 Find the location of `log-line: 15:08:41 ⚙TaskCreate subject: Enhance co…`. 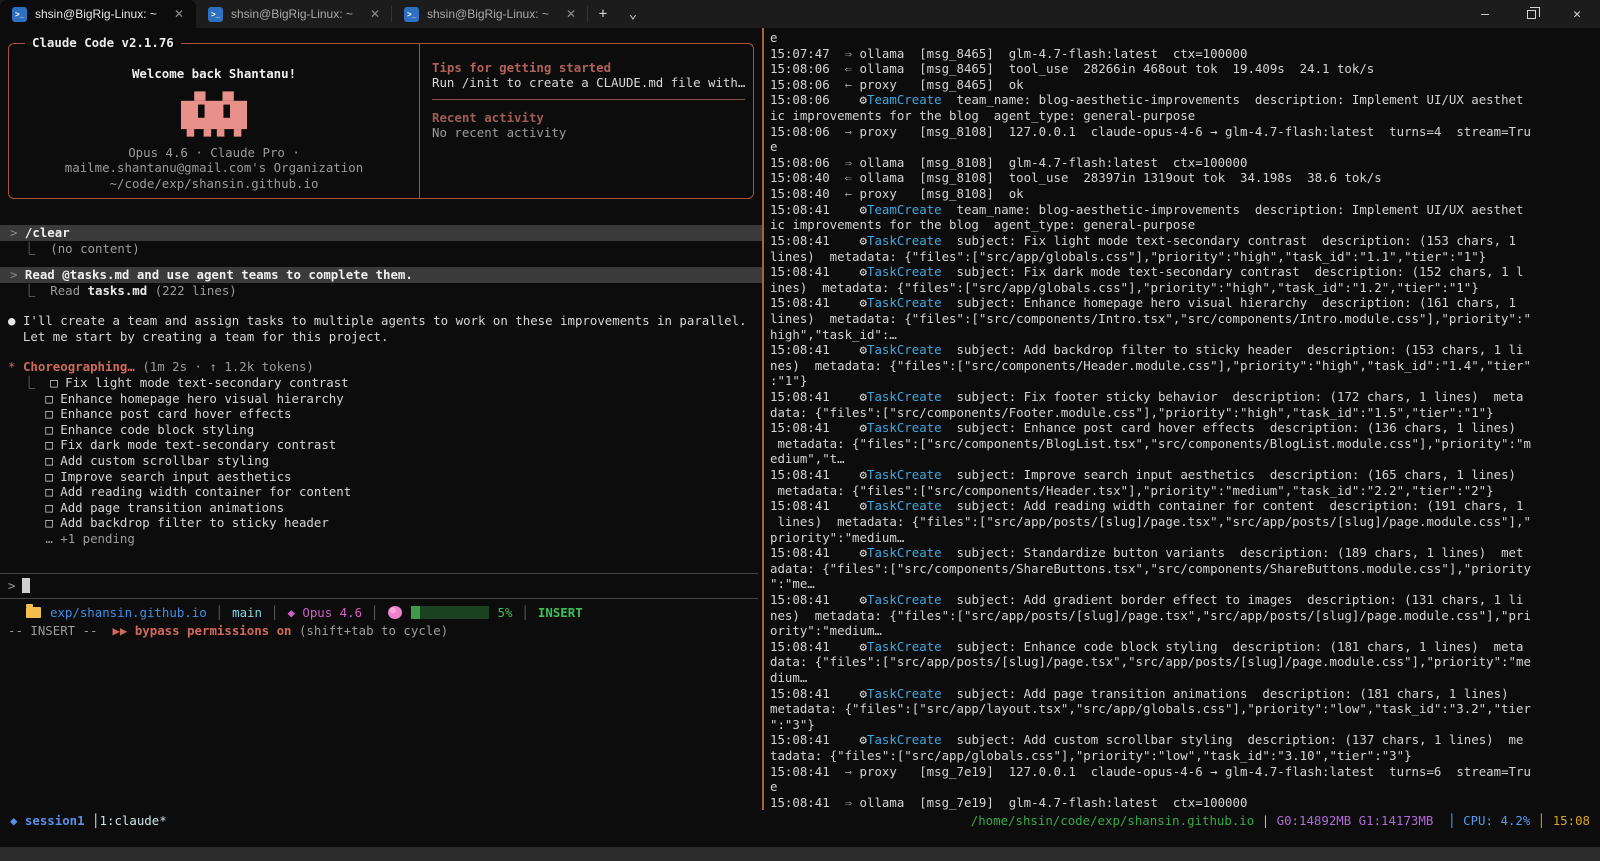

log-line: 15:08:41 ⚙TaskCreate subject: Enhance co… is located at coordinates (1147, 646).